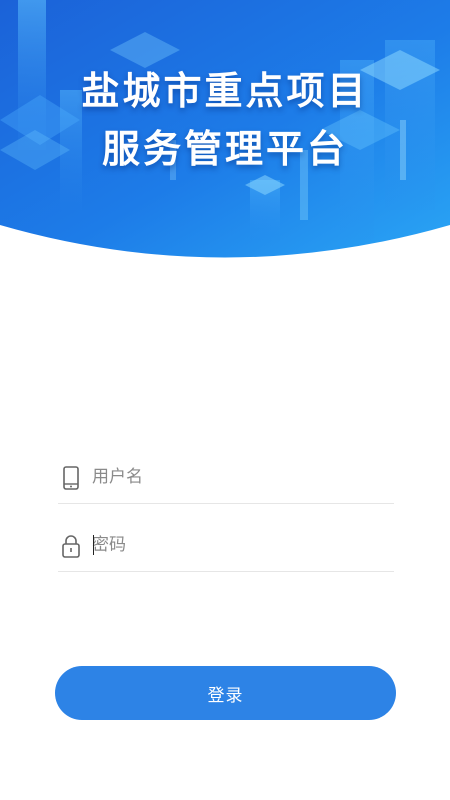 Image resolution: width=450 pixels, height=800 pixels. I want to click on phone-icon, so click(71, 478).